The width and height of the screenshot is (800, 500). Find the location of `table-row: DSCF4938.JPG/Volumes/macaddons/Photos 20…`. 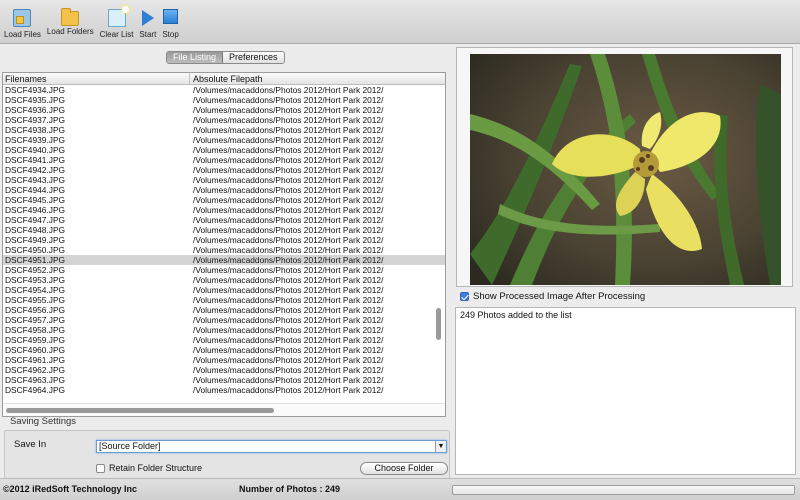

table-row: DSCF4938.JPG/Volumes/macaddons/Photos 20… is located at coordinates (224, 130).